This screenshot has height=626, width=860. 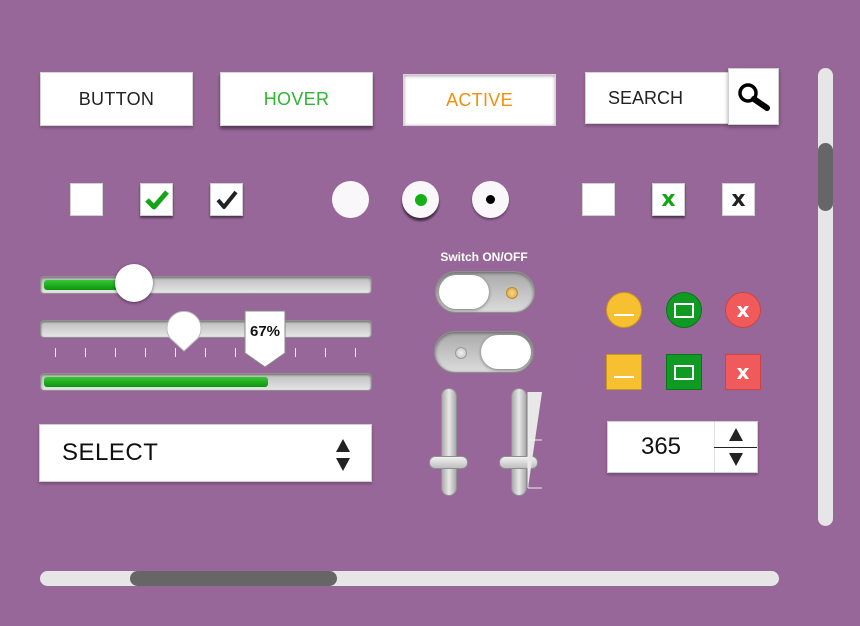 I want to click on minimize-button-round, so click(x=624, y=310).